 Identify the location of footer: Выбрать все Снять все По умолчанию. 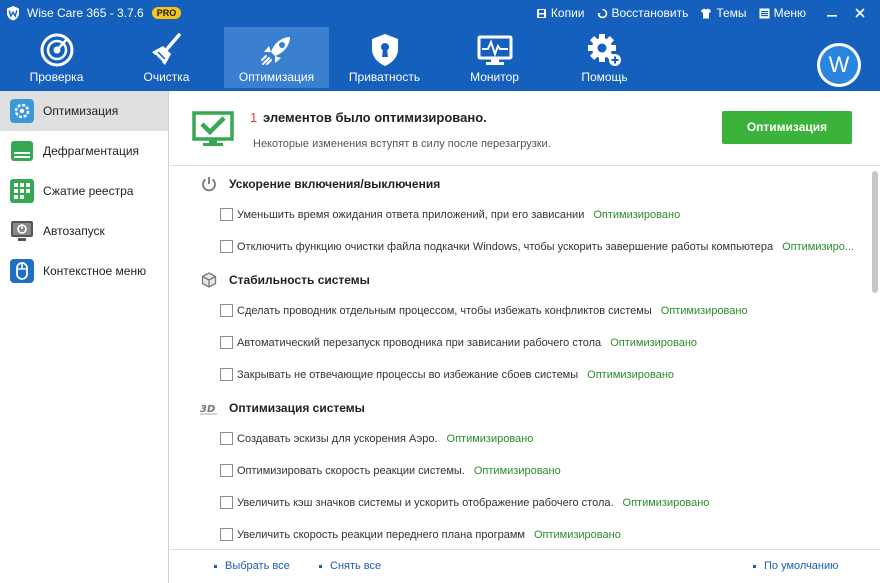
(525, 566).